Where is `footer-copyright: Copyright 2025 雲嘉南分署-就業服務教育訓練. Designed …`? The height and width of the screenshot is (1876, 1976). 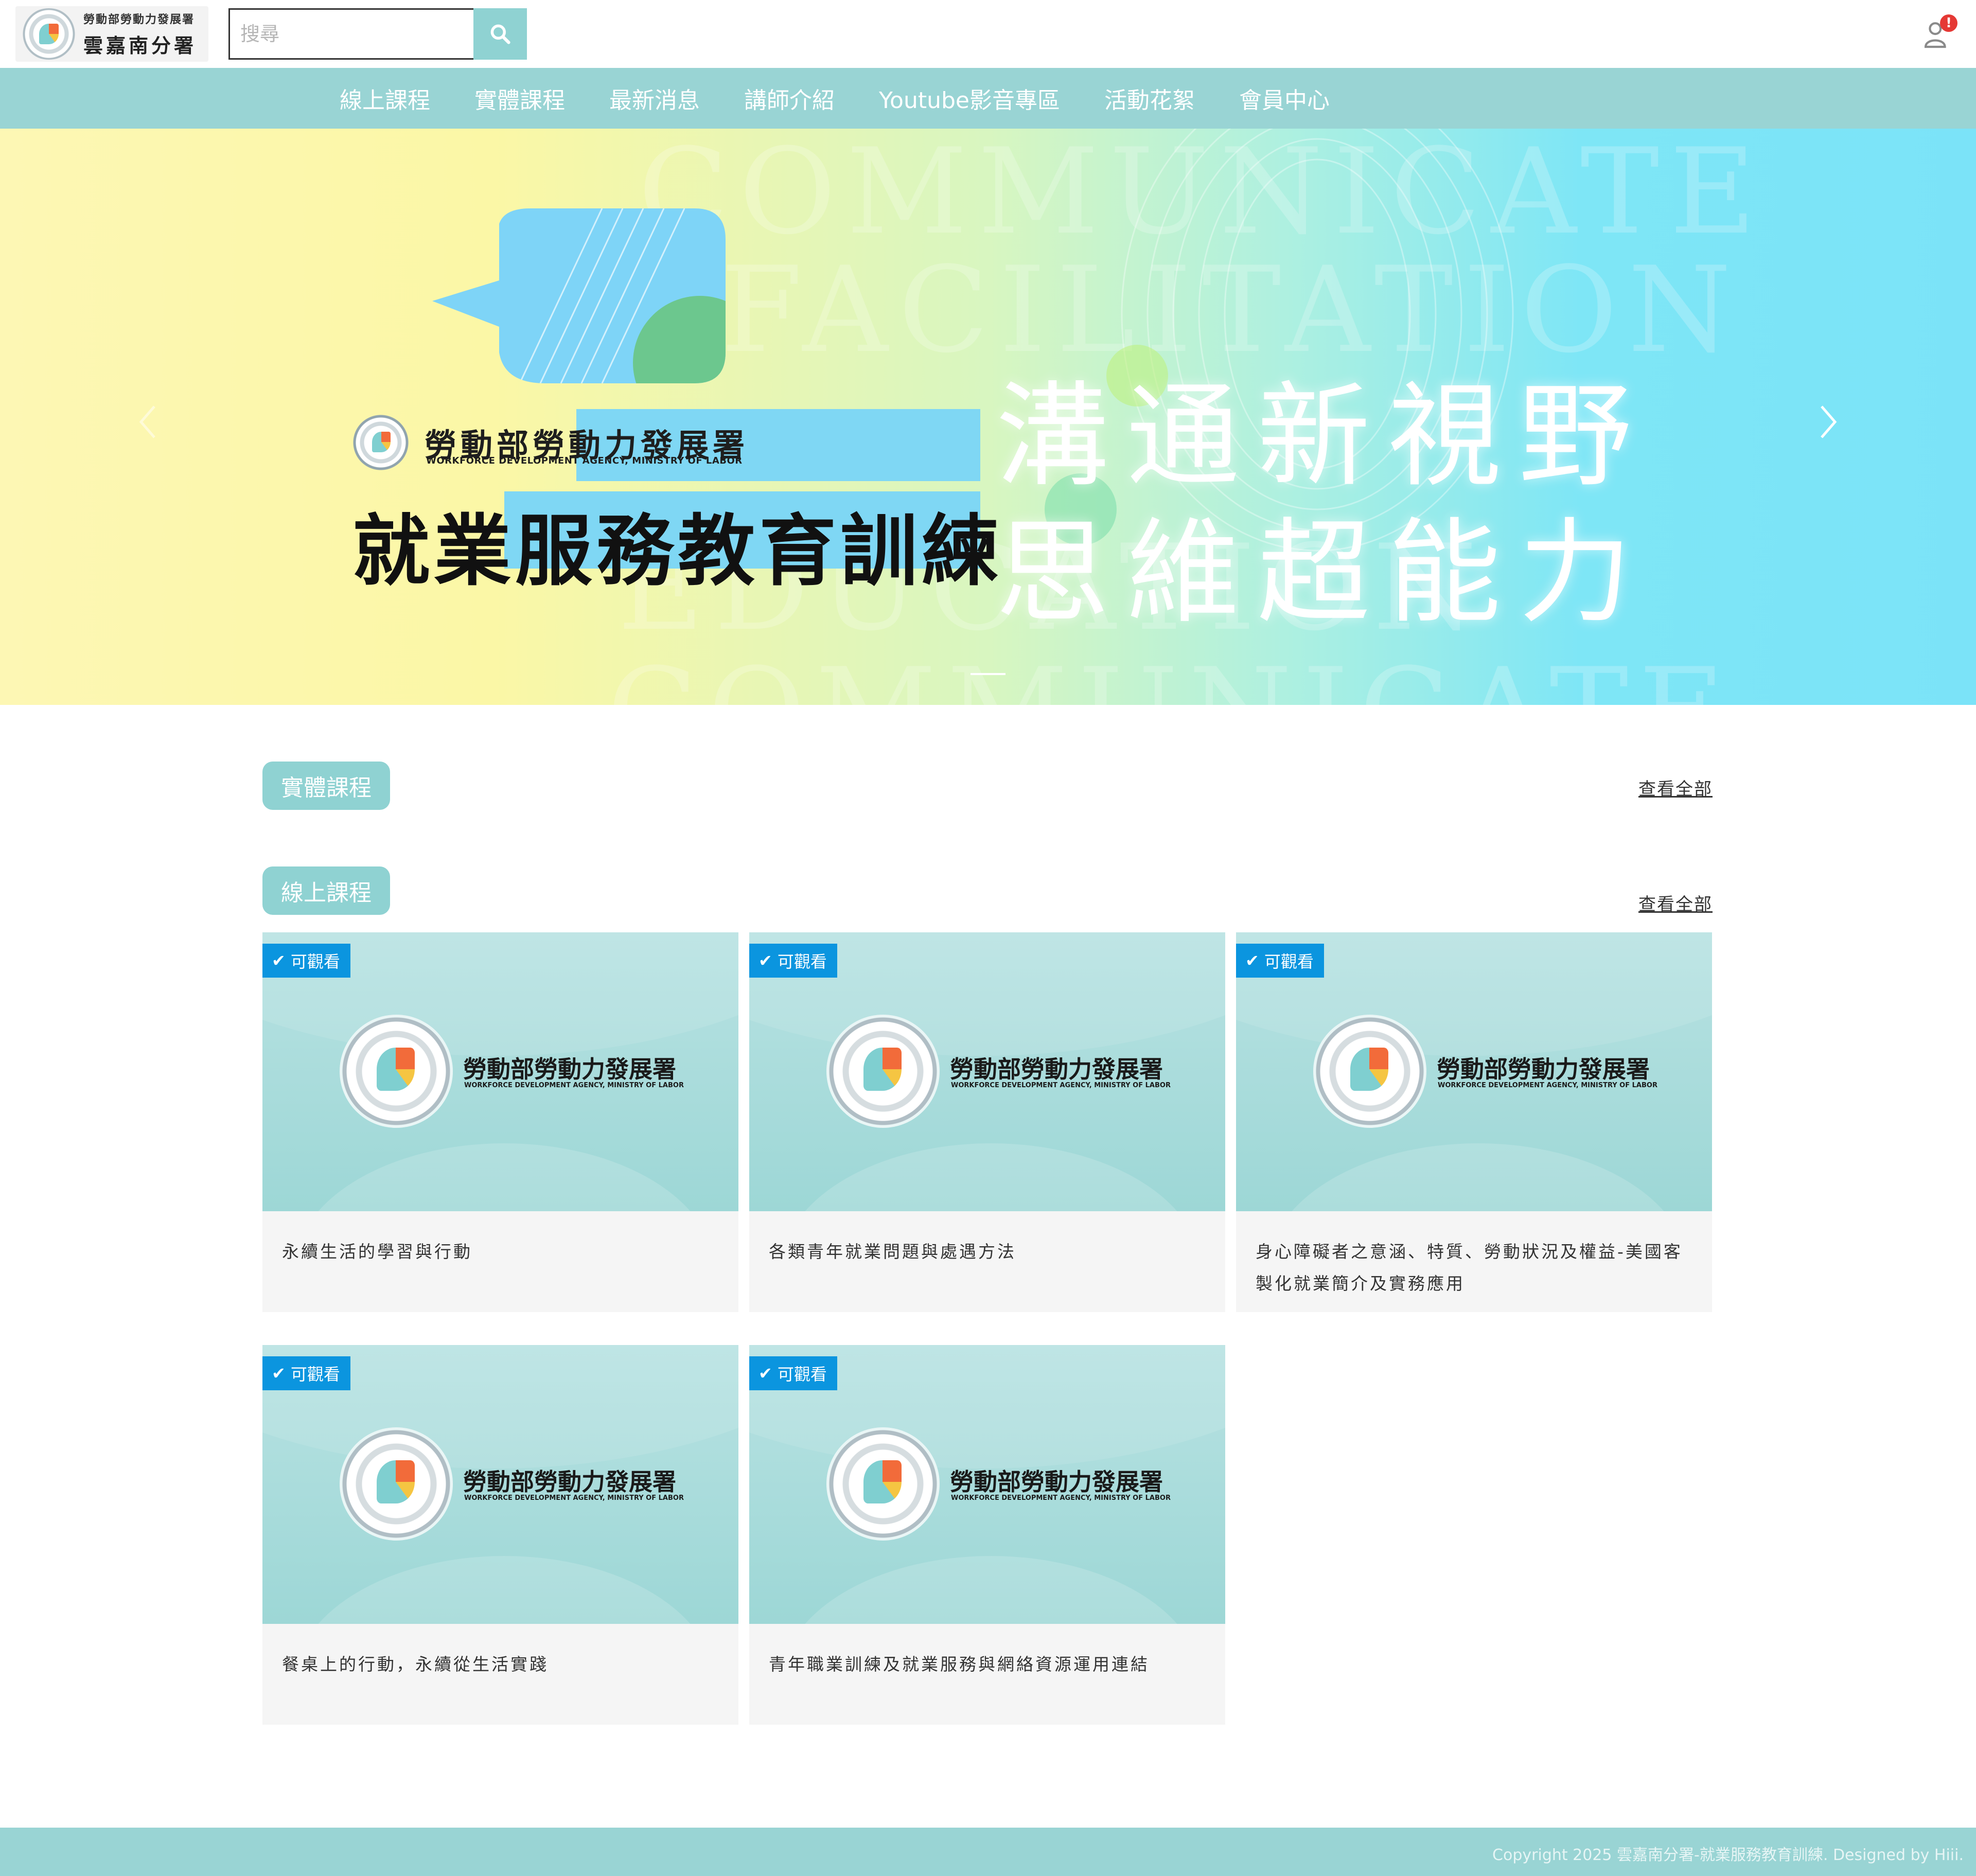
footer-copyright: Copyright 2025 雲嘉南分署-就業服務教育訓練. Designed … is located at coordinates (1728, 1855).